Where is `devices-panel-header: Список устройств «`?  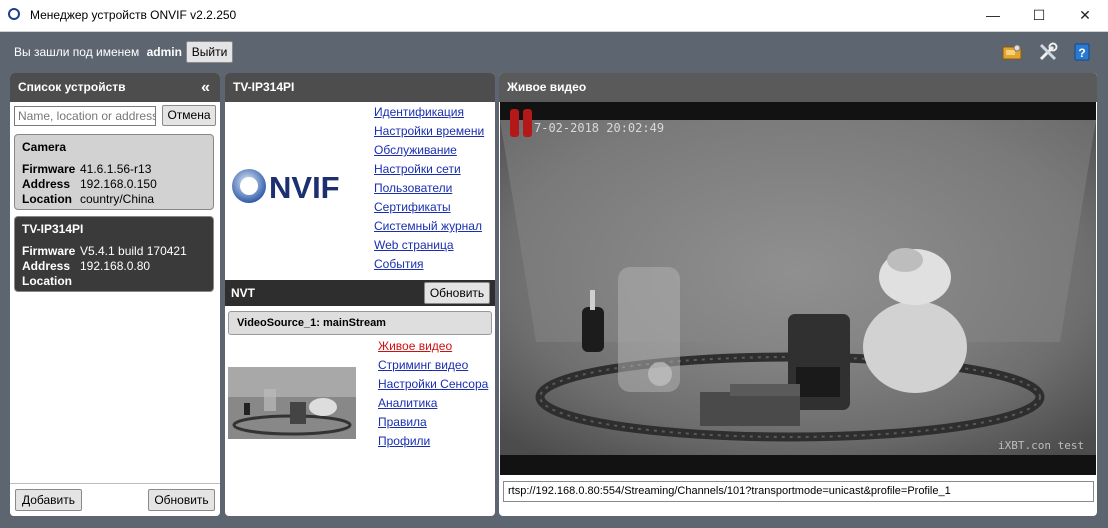
devices-panel-header: Список устройств « is located at coordinates (115, 87).